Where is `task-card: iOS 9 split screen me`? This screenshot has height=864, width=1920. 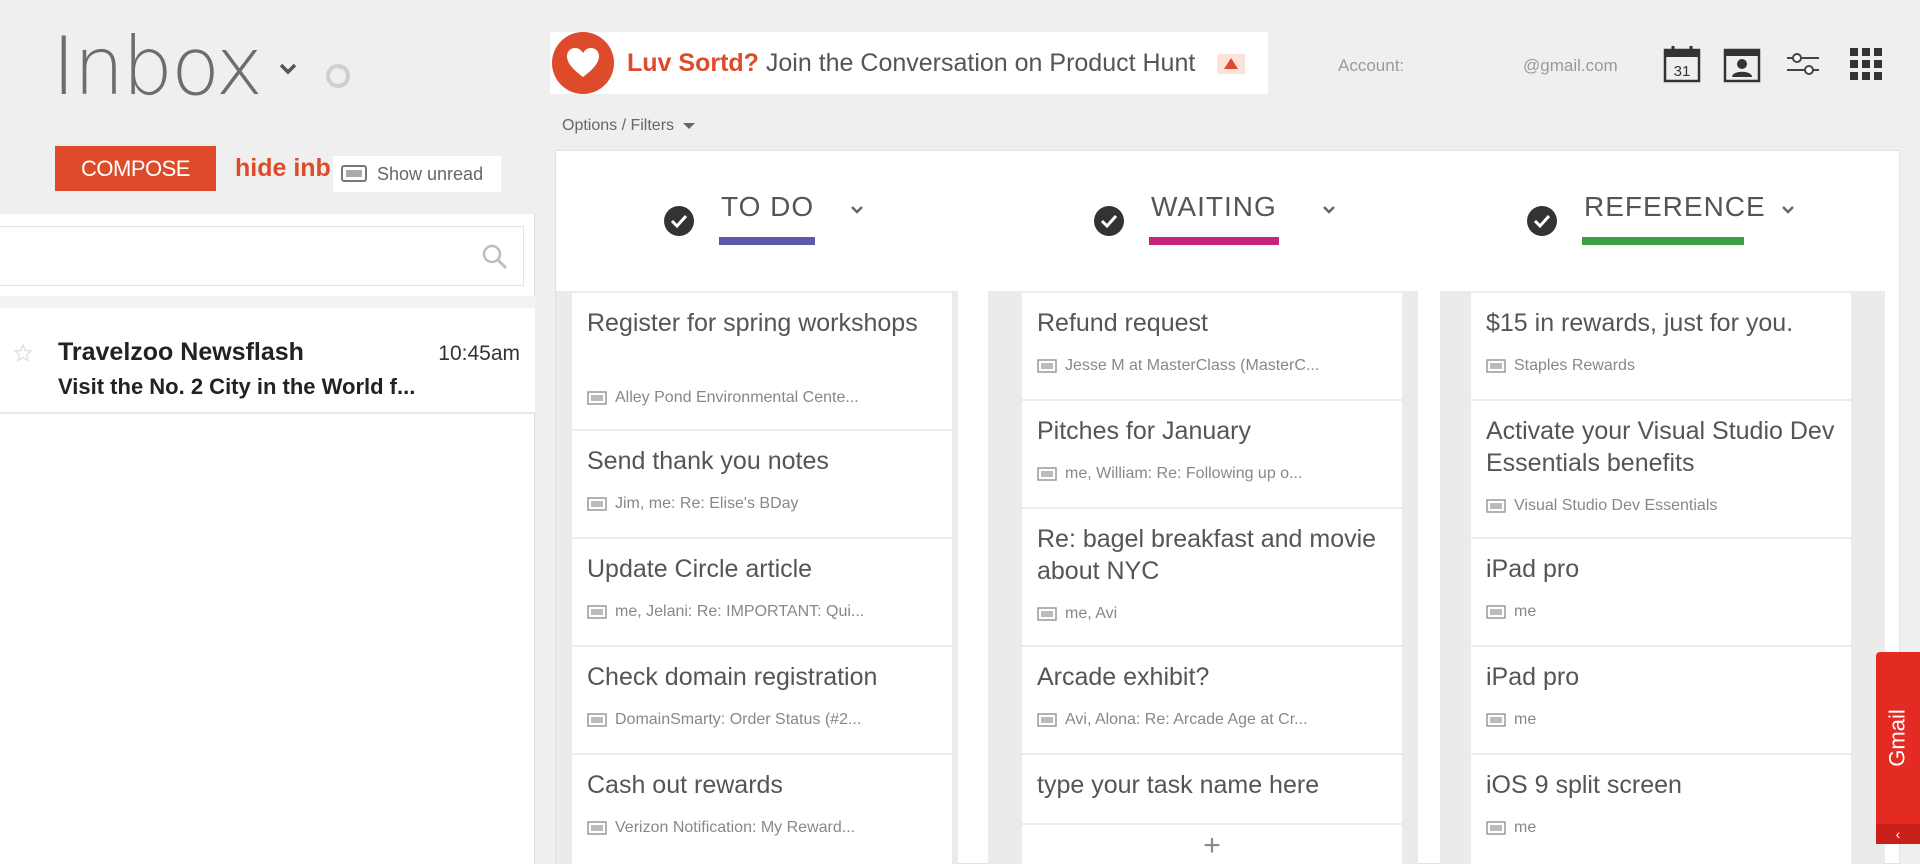
task-card: iOS 9 split screen me is located at coordinates (1661, 807).